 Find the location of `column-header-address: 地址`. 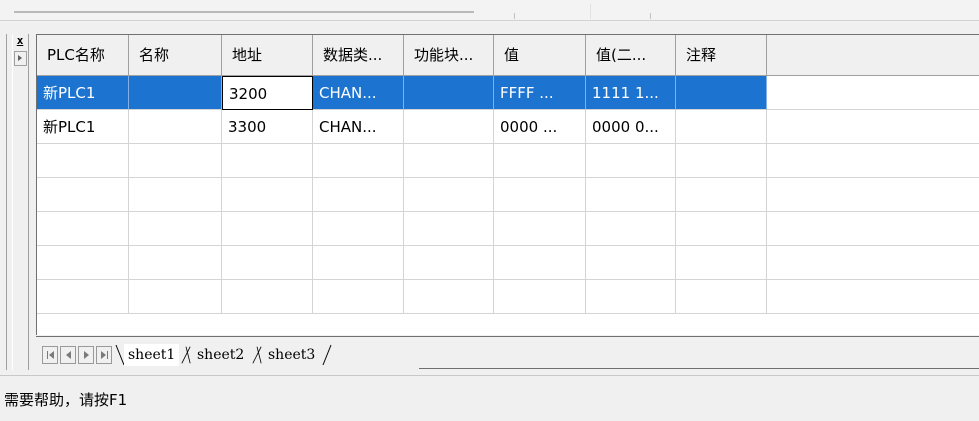

column-header-address: 地址 is located at coordinates (267, 55).